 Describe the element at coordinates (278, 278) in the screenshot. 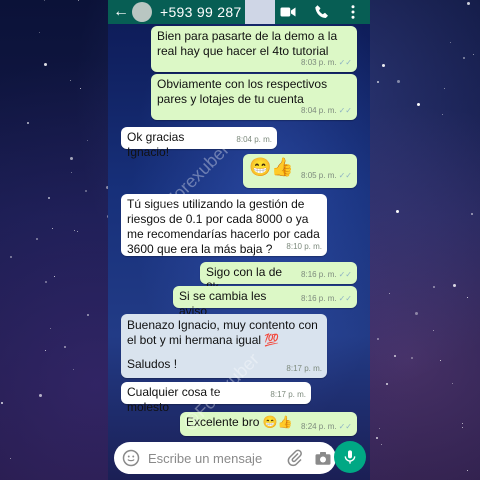

I see `message-bubble: Sigo con la de 8k 8:16 p. m.✓✓` at that location.